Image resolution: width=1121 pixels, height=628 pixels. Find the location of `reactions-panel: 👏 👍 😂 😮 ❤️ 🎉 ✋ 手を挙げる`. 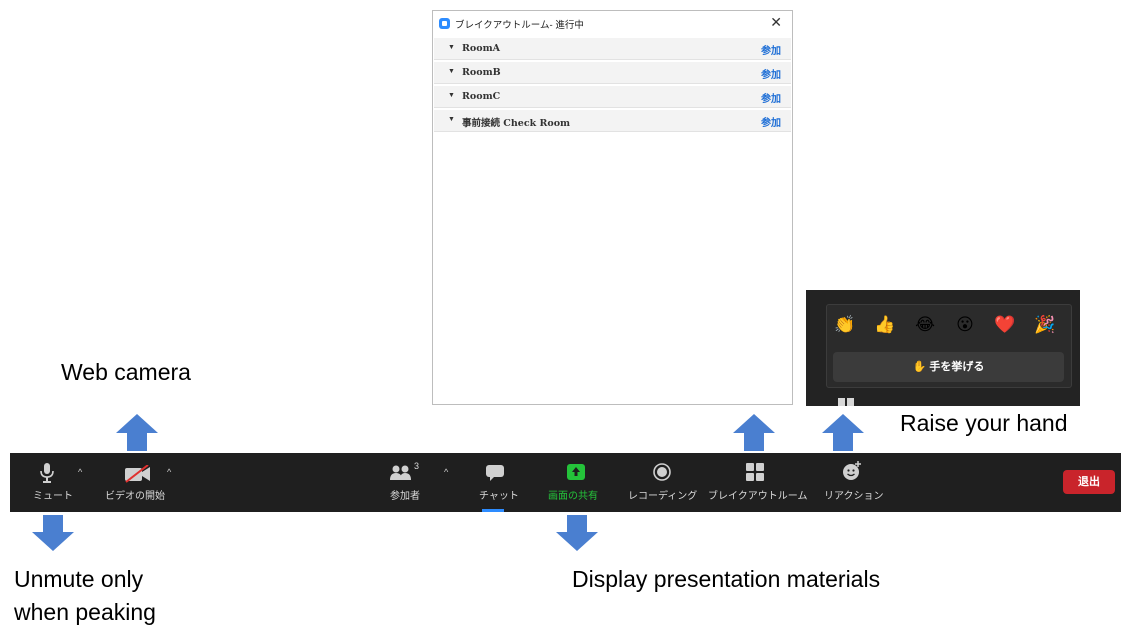

reactions-panel: 👏 👍 😂 😮 ❤️ 🎉 ✋ 手を挙げる is located at coordinates (949, 346).